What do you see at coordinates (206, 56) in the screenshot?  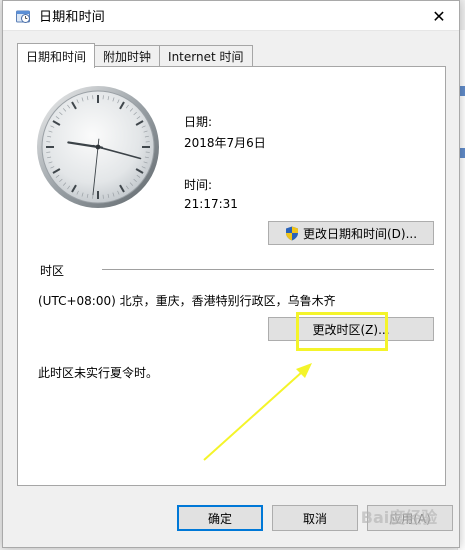 I see `tab-internet-time: Internet 时间` at bounding box center [206, 56].